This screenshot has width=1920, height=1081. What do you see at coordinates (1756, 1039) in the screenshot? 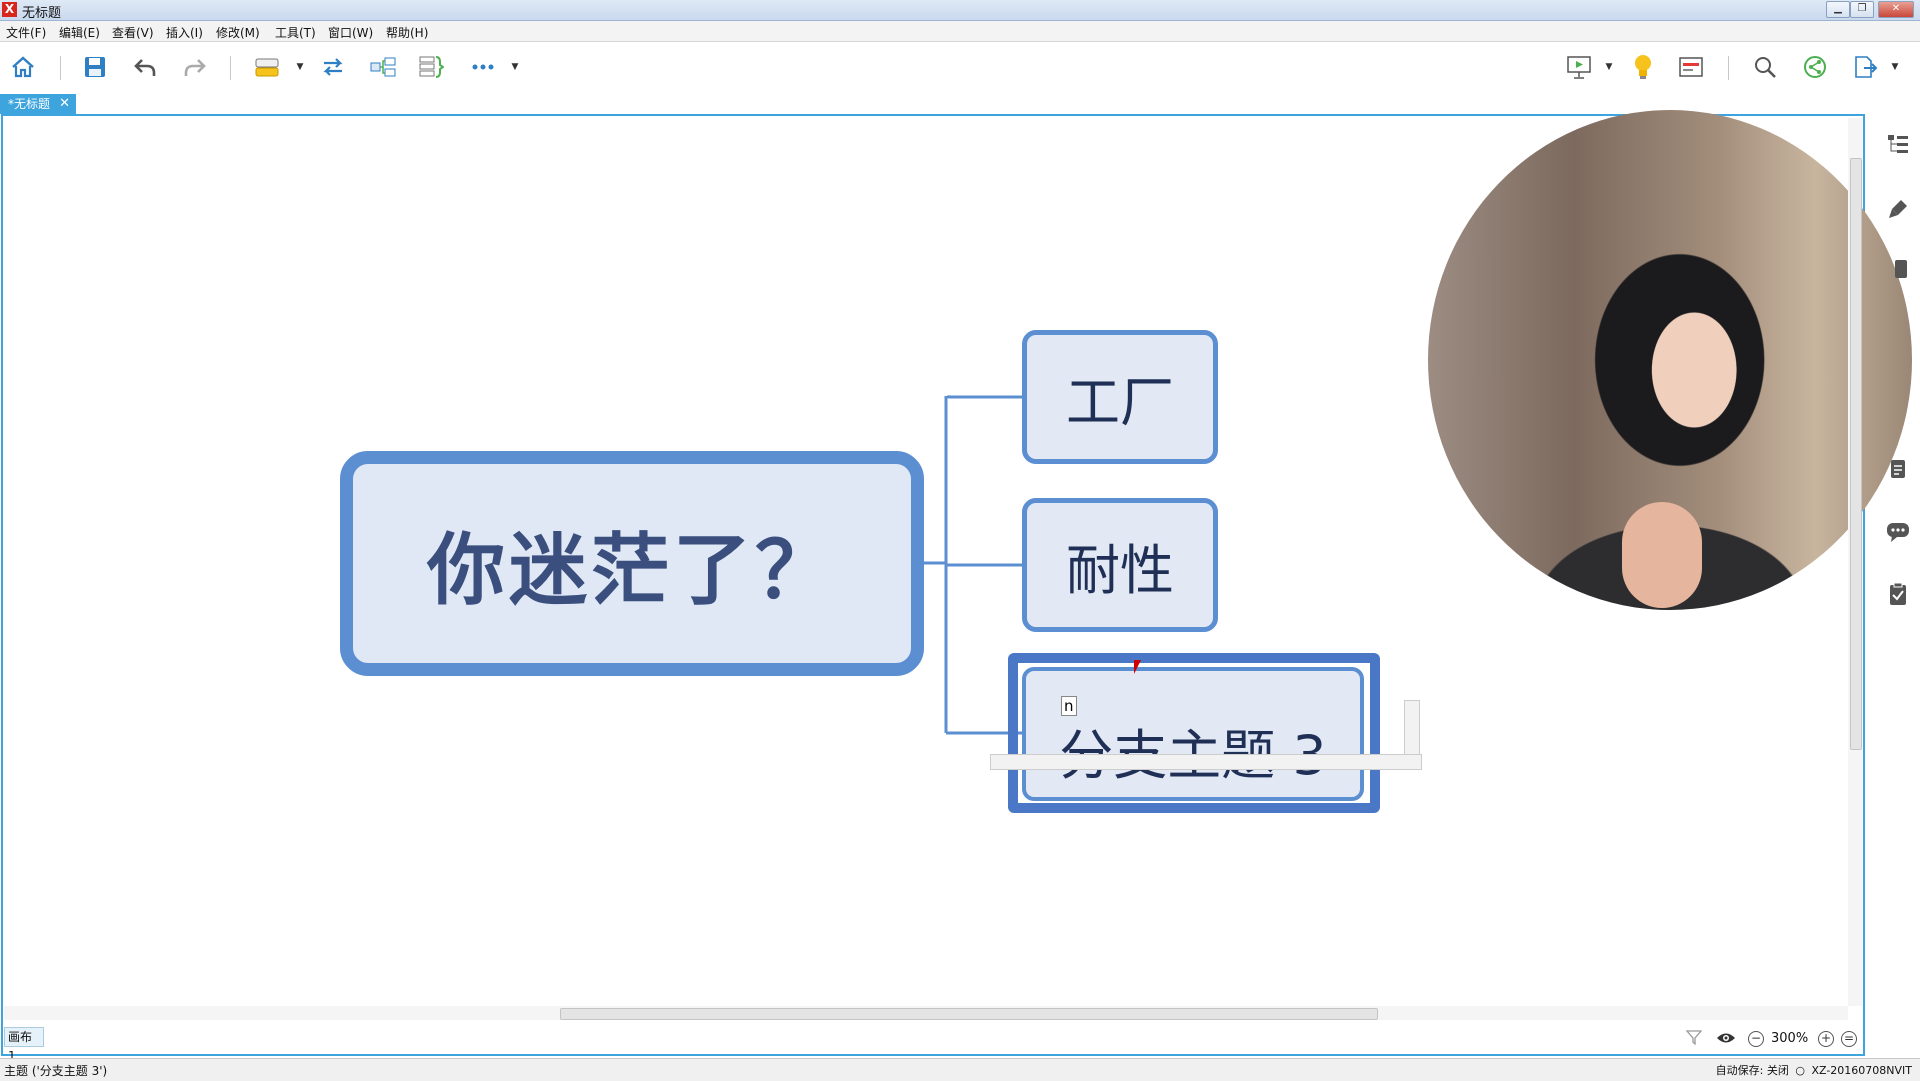
I see `zoom-out-button: −` at bounding box center [1756, 1039].